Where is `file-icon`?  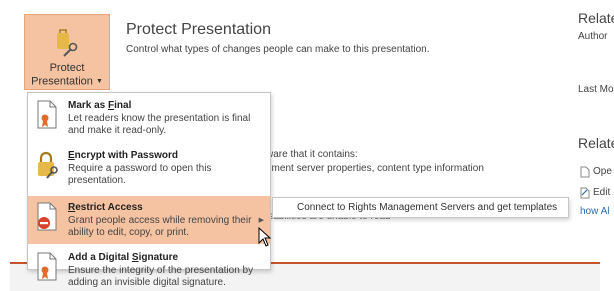
file-icon is located at coordinates (585, 172).